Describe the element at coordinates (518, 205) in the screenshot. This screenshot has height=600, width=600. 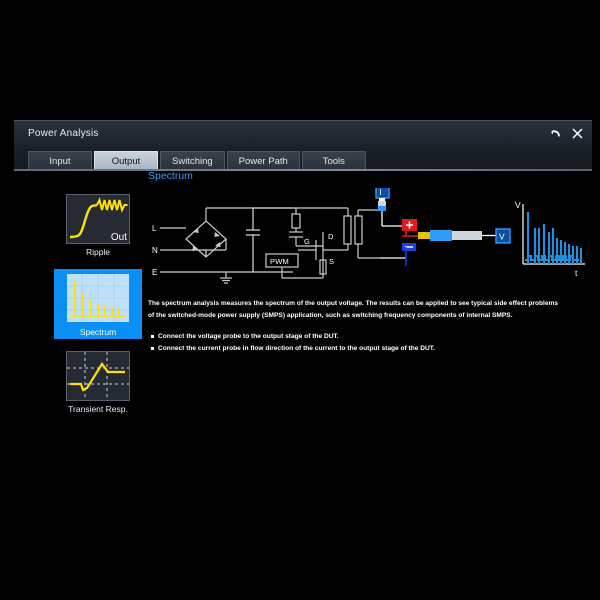
I see `plot-y-label: V` at that location.